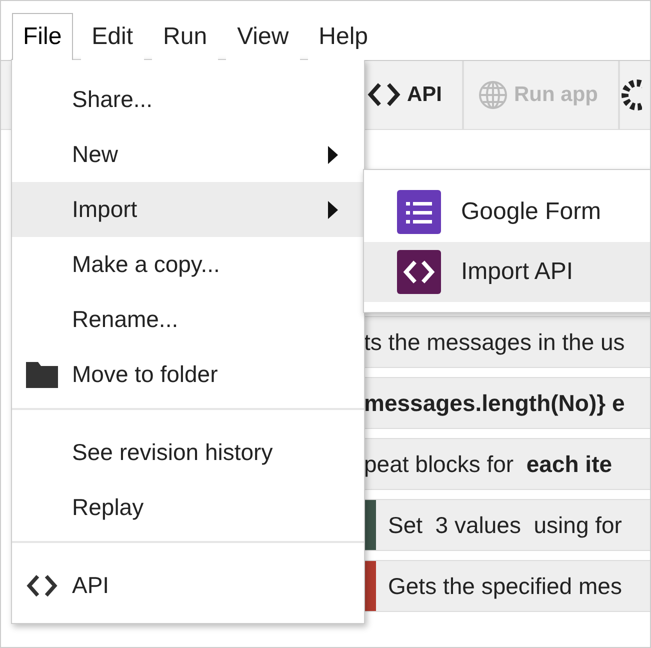 Image resolution: width=651 pixels, height=648 pixels. What do you see at coordinates (494, 403) in the screenshot?
I see `block-text: messages.length(No)} e` at bounding box center [494, 403].